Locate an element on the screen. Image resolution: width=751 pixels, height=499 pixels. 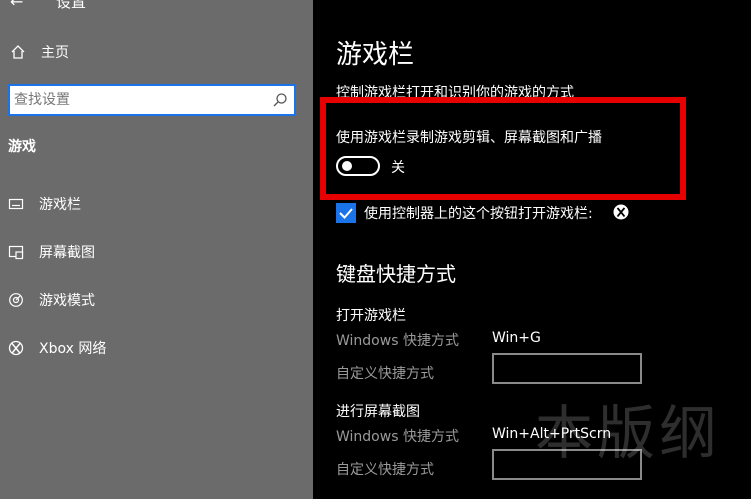
toggle-caption: 使用游戏栏录制游戏剪辑、屏幕截图和广播 is located at coordinates (469, 138).